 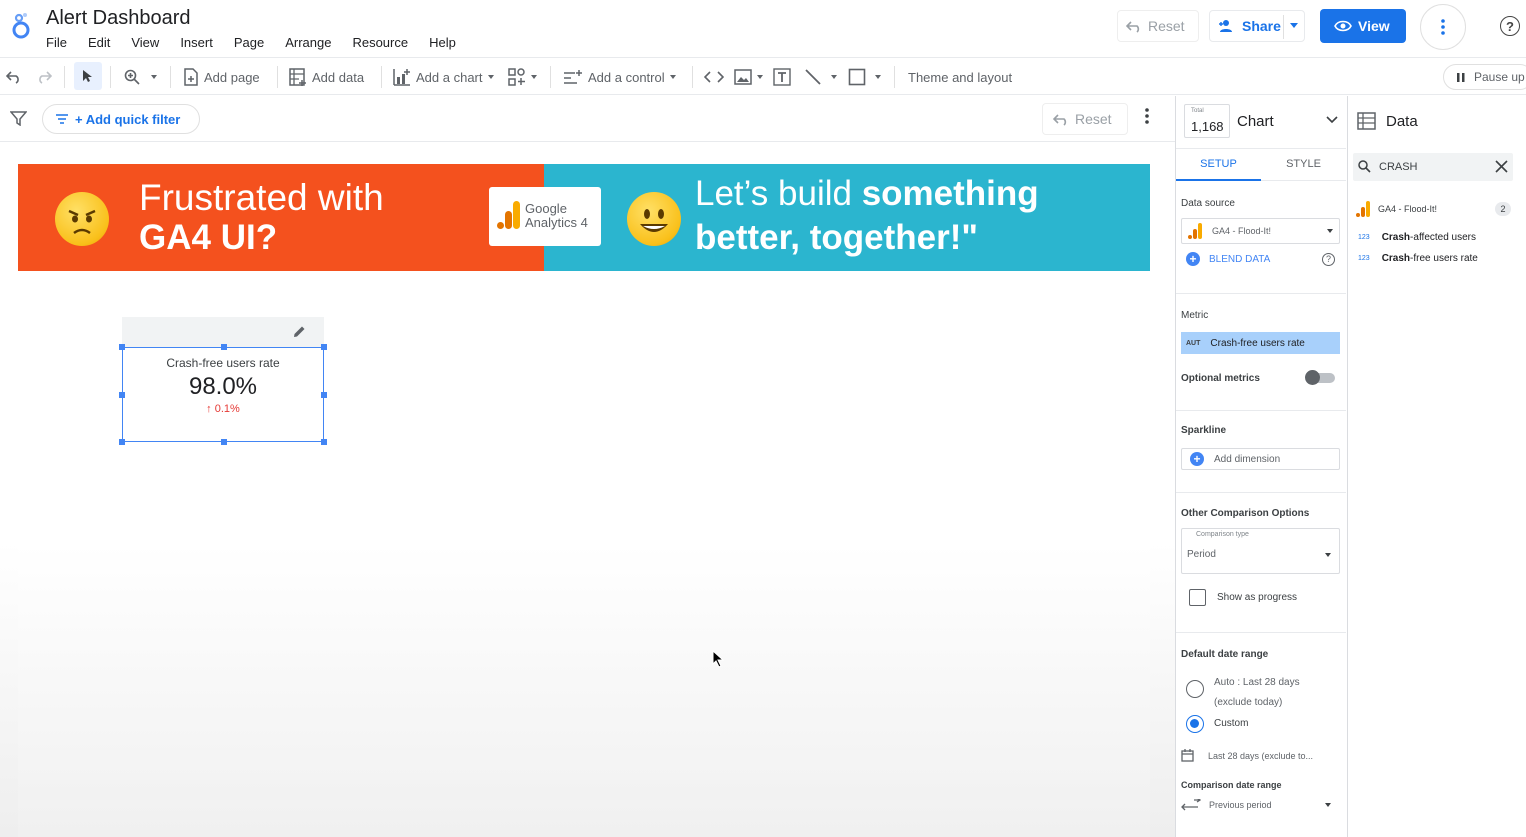 I want to click on data-source-select: GA4 - Flood-It!, so click(x=1260, y=231).